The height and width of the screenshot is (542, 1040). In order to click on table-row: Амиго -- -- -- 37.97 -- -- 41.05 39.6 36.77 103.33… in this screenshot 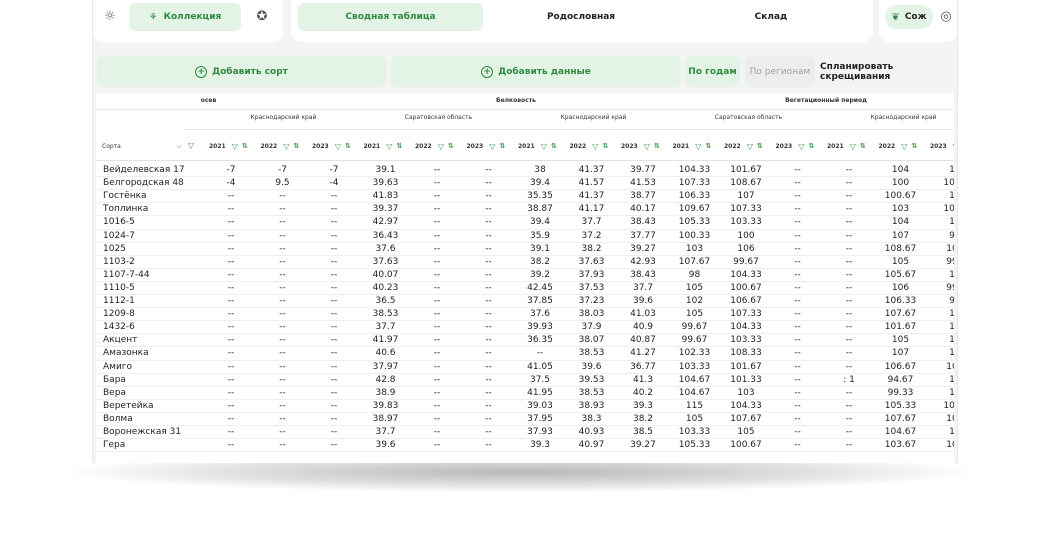, I will do `click(525, 367)`.